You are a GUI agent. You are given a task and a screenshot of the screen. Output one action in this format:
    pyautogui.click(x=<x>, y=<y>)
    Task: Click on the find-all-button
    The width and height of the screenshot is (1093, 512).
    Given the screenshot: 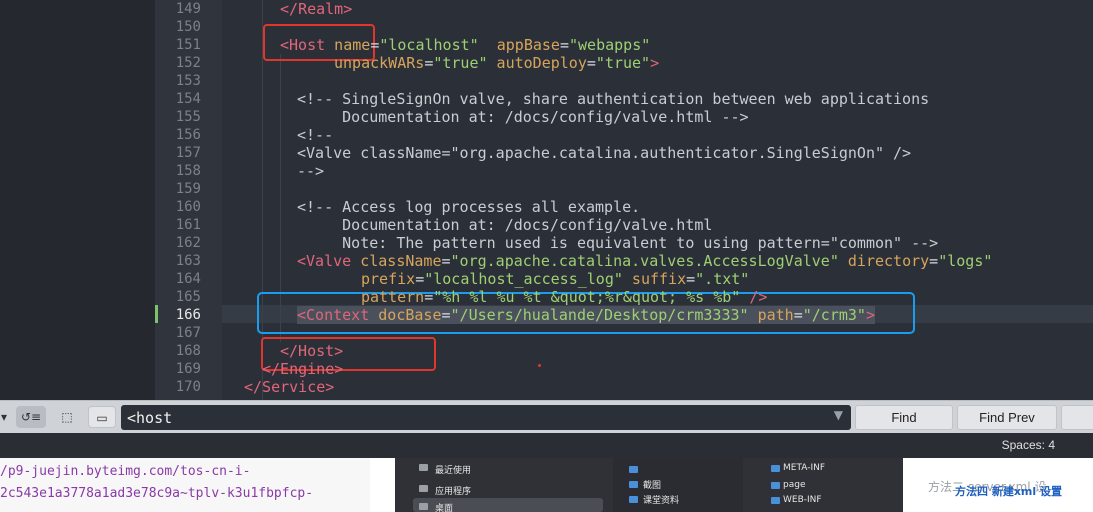 What is the action you would take?
    pyautogui.click(x=1077, y=417)
    